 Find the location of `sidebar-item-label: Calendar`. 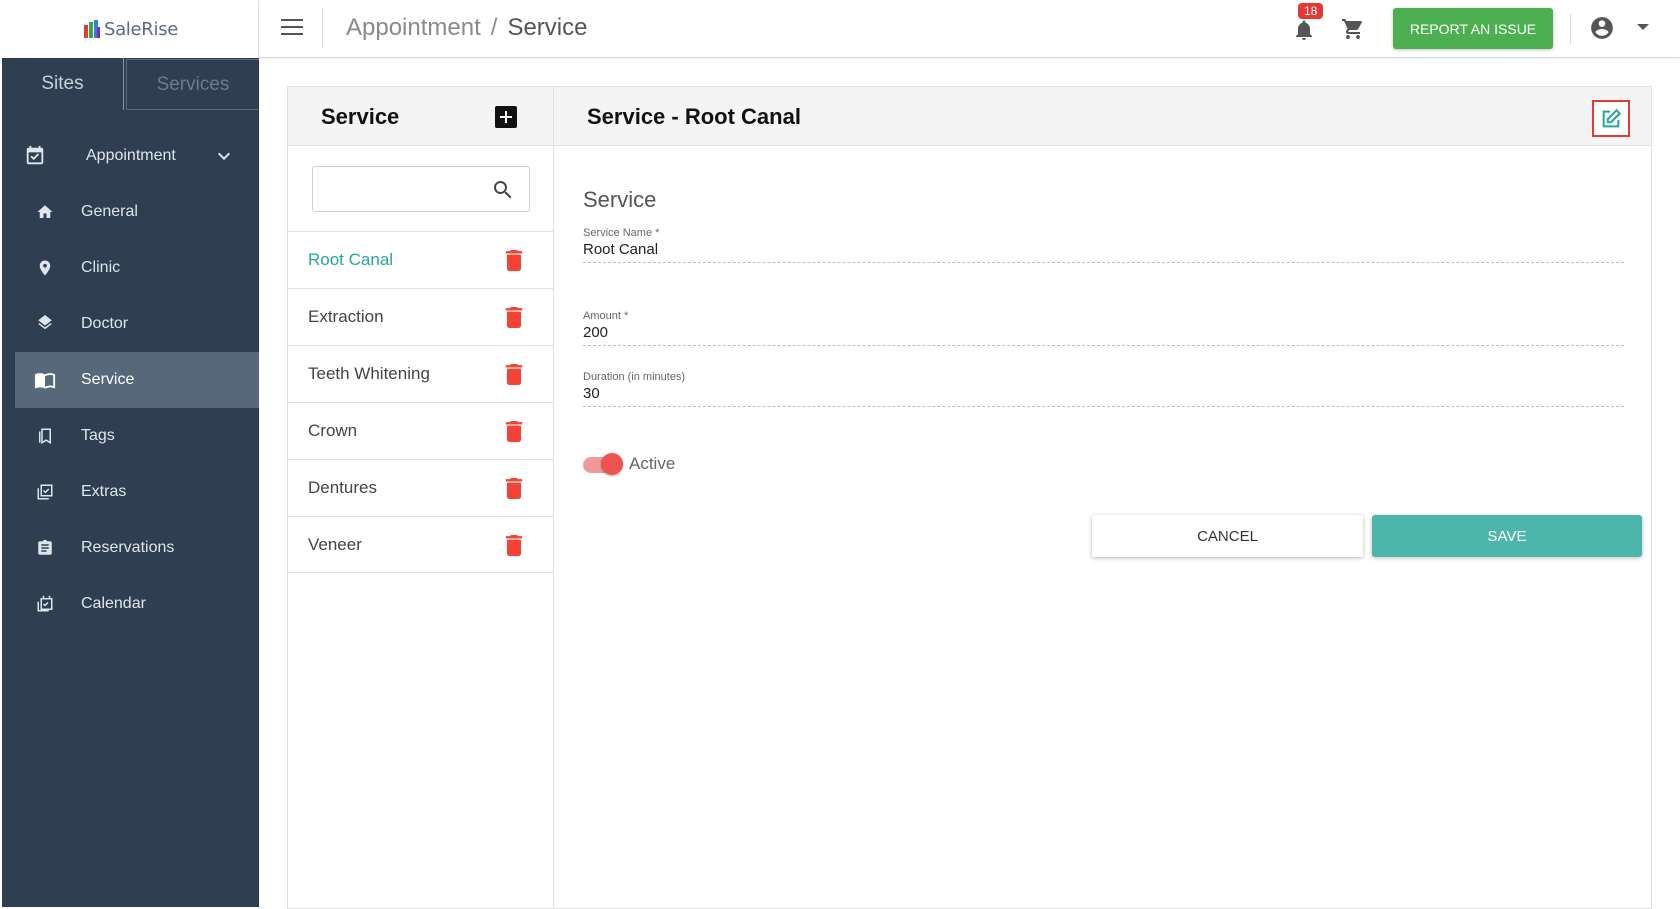

sidebar-item-label: Calendar is located at coordinates (113, 603).